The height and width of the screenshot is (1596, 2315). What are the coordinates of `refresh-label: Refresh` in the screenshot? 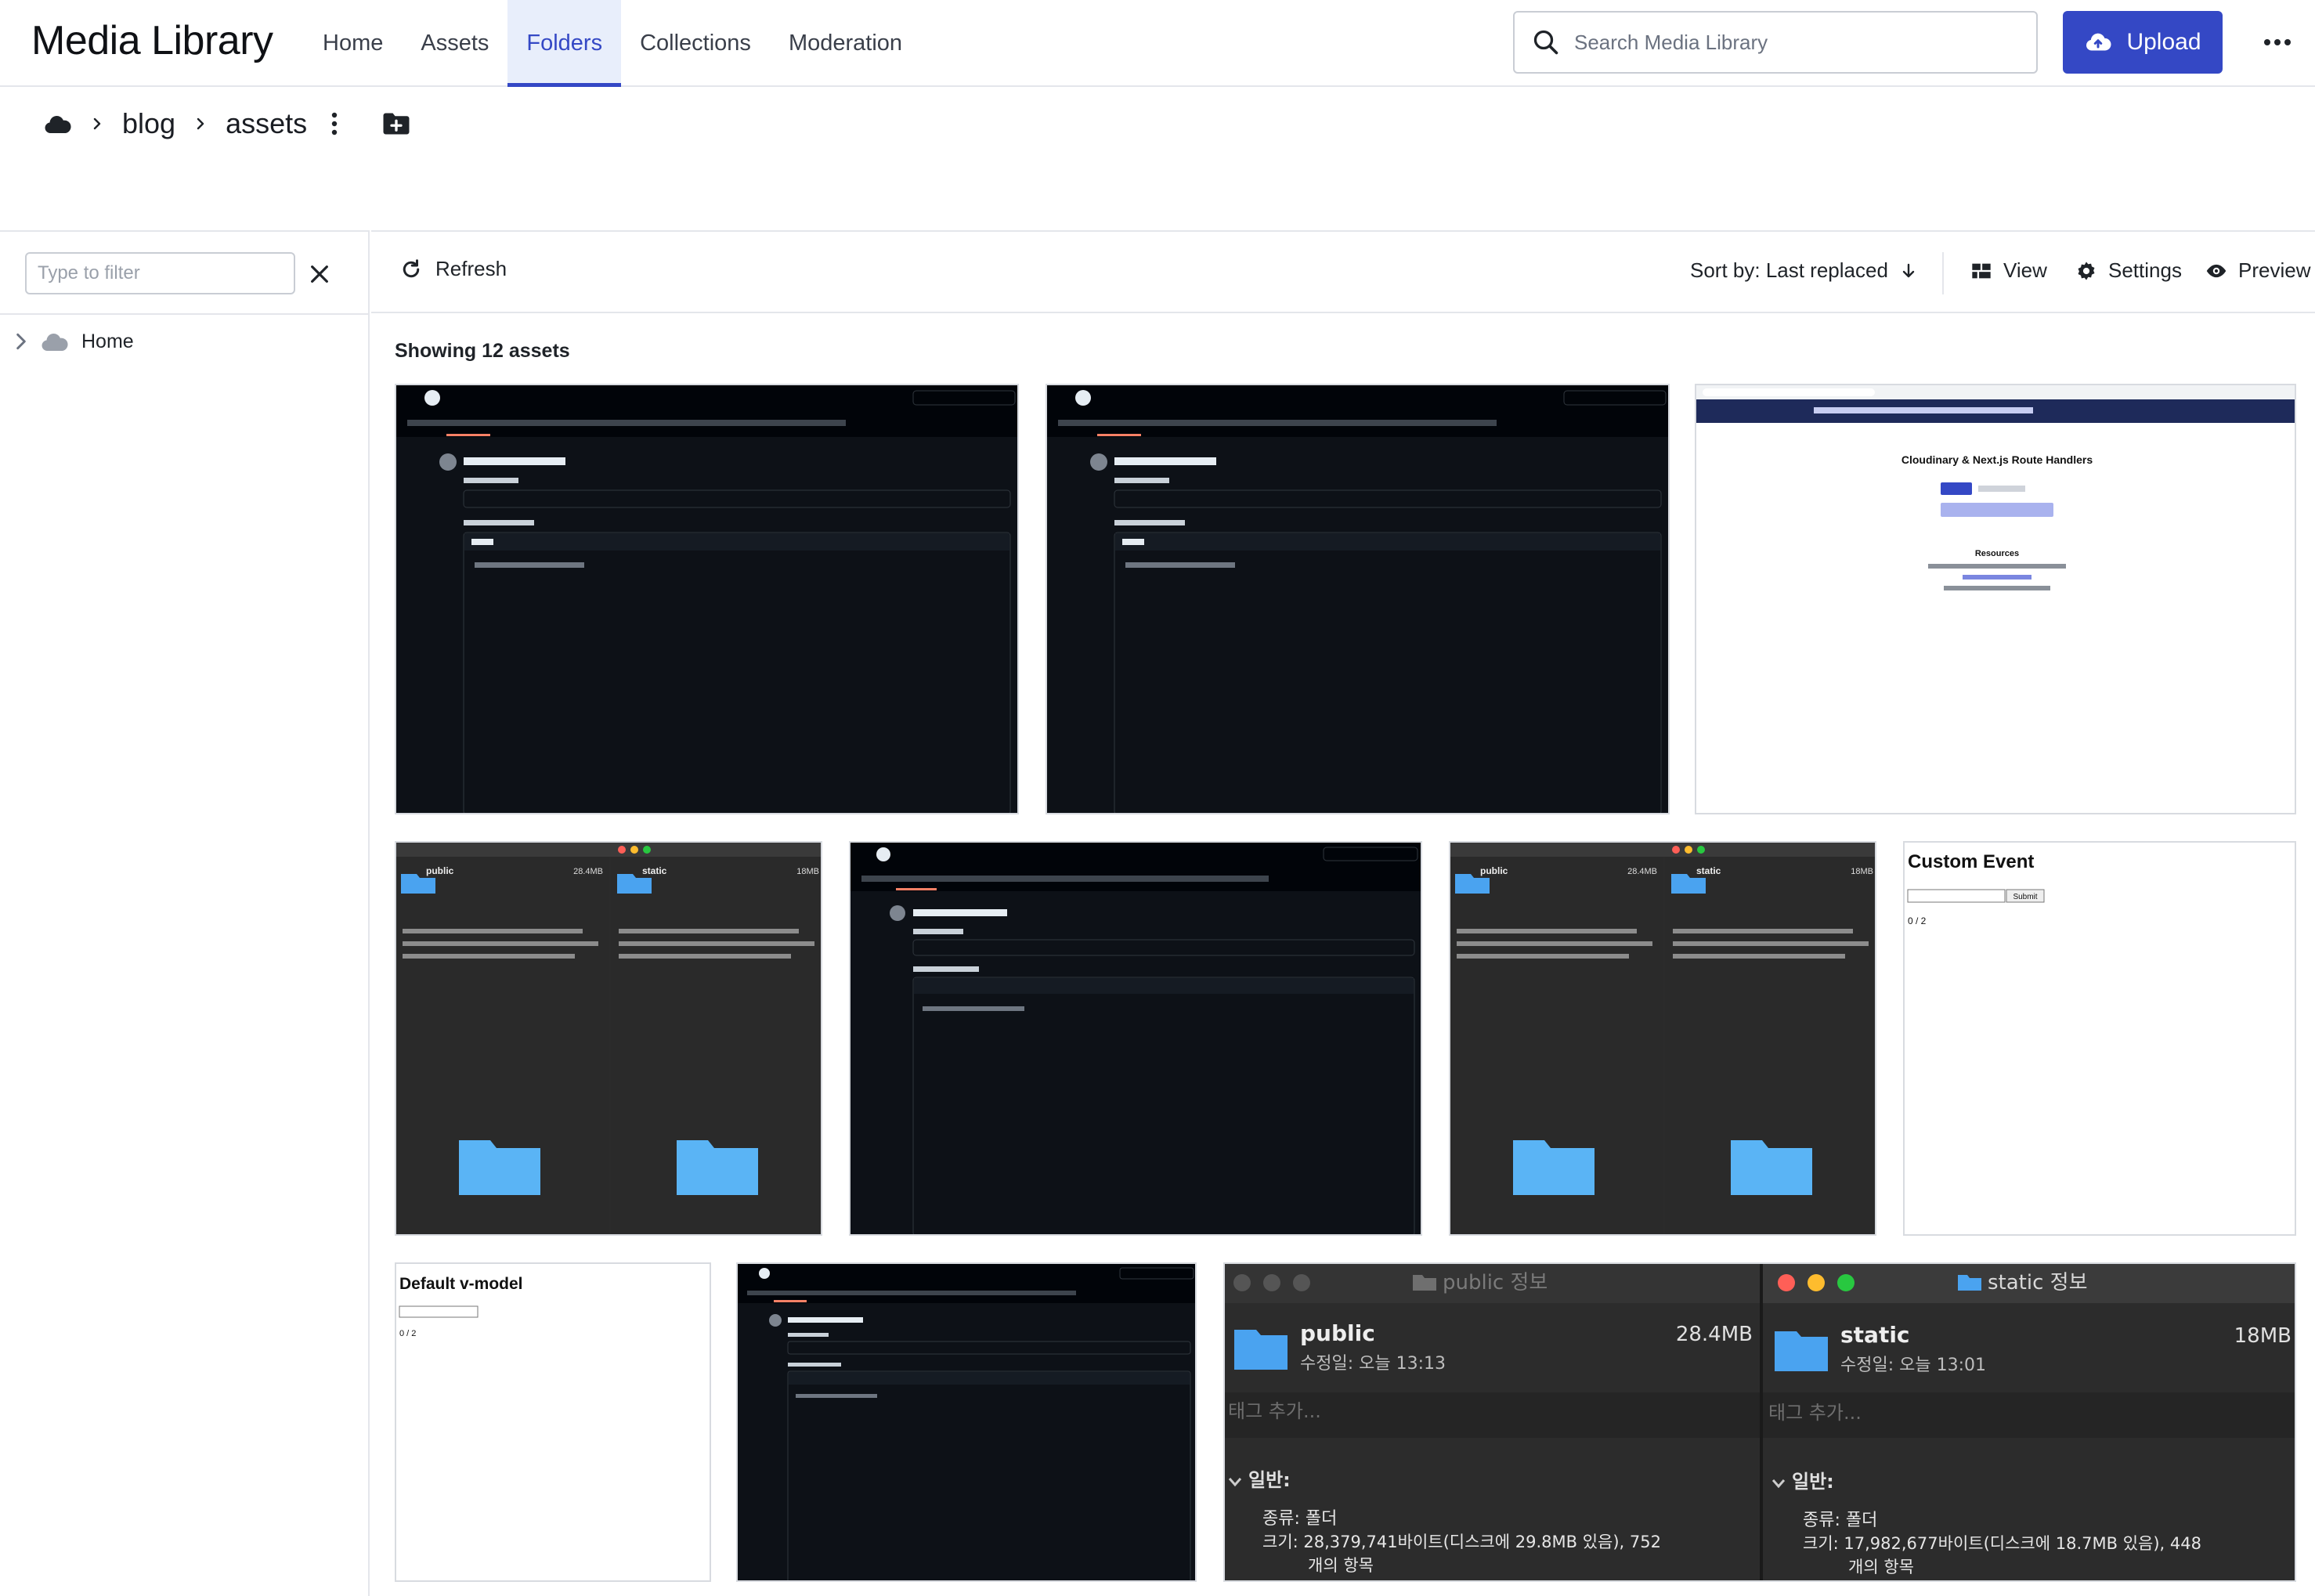 It's located at (471, 268).